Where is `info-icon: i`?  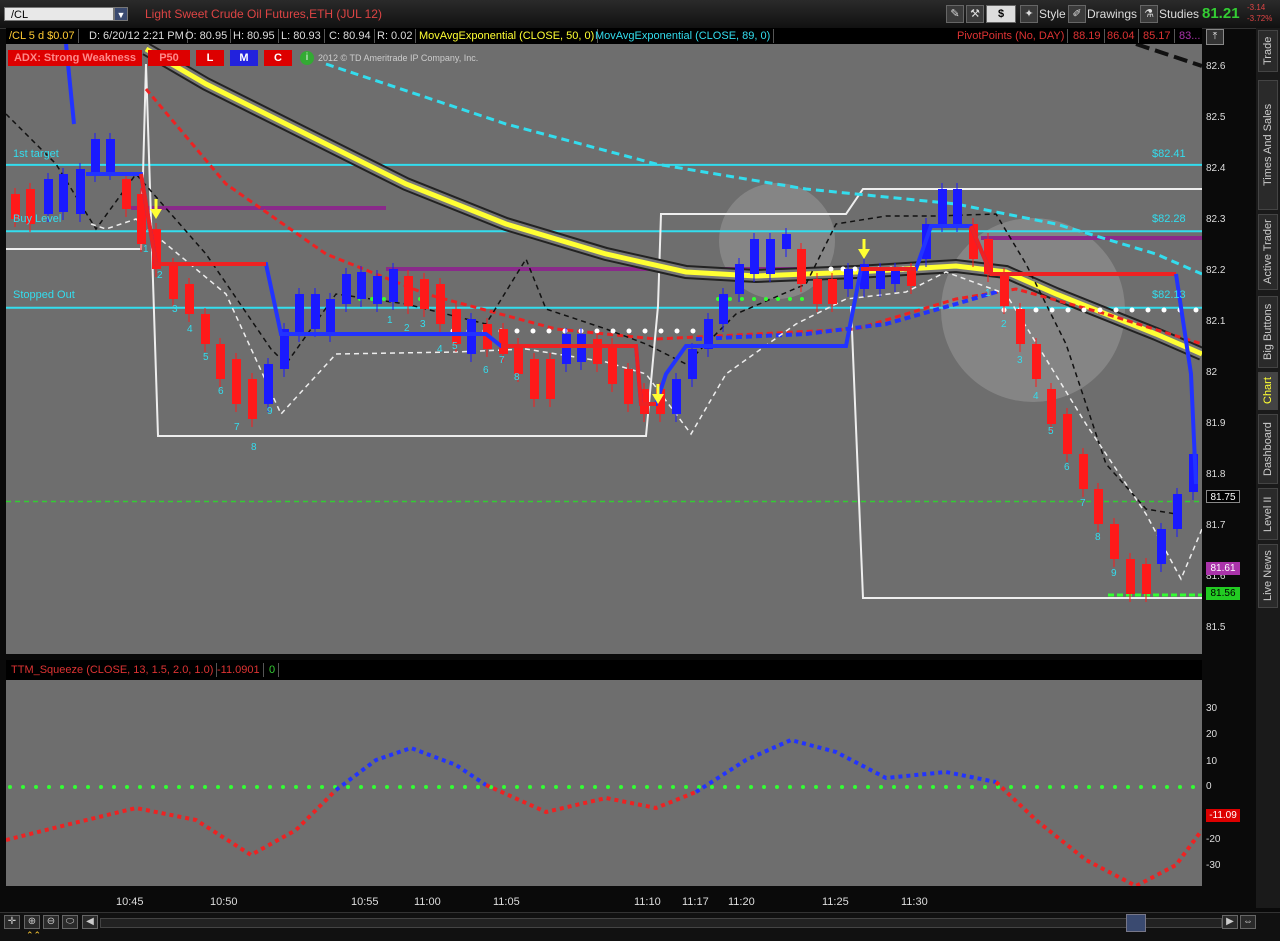
info-icon: i is located at coordinates (307, 58).